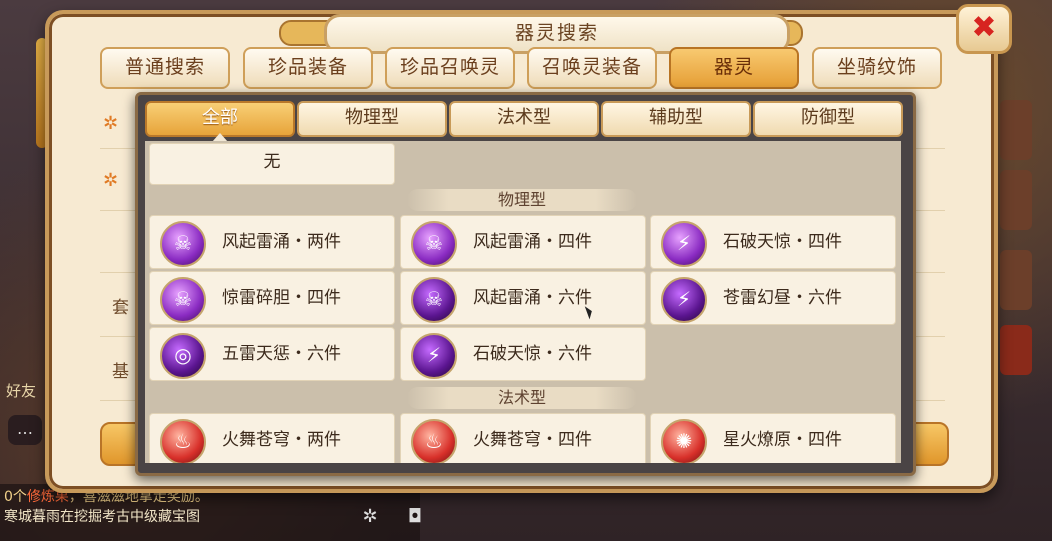 The width and height of the screenshot is (1052, 541). What do you see at coordinates (370, 520) in the screenshot?
I see `settings-gear-icon: ✲` at bounding box center [370, 520].